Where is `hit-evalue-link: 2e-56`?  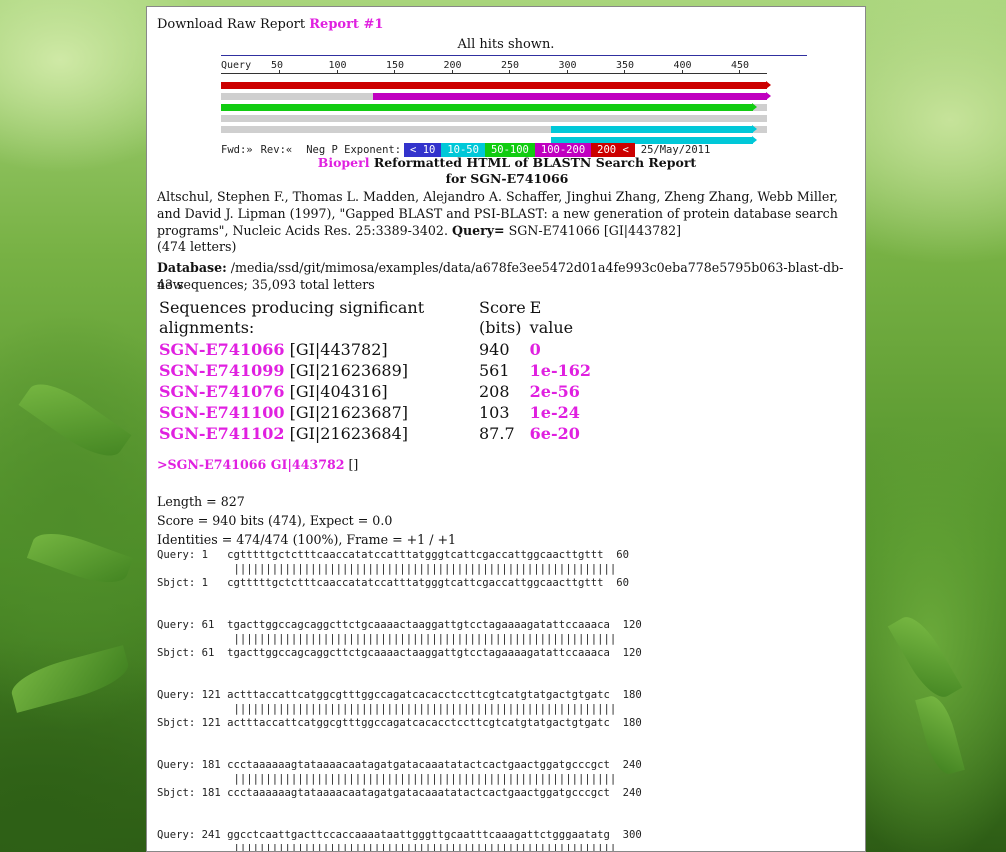
hit-evalue-link: 2e-56 is located at coordinates (560, 391).